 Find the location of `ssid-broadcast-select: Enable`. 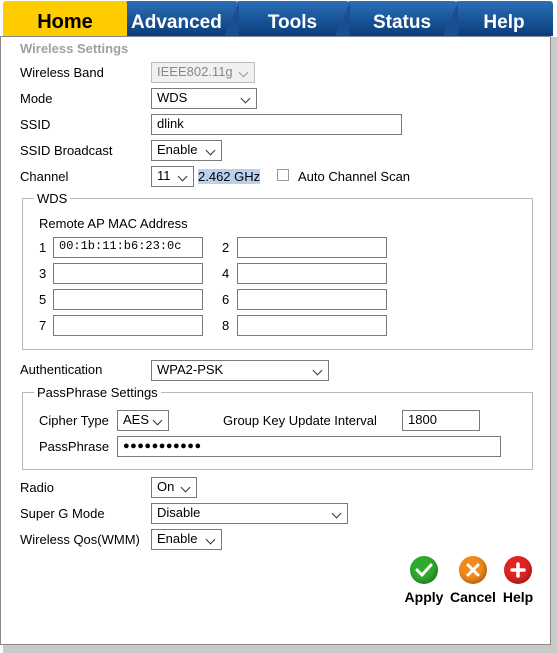

ssid-broadcast-select: Enable is located at coordinates (186, 150).